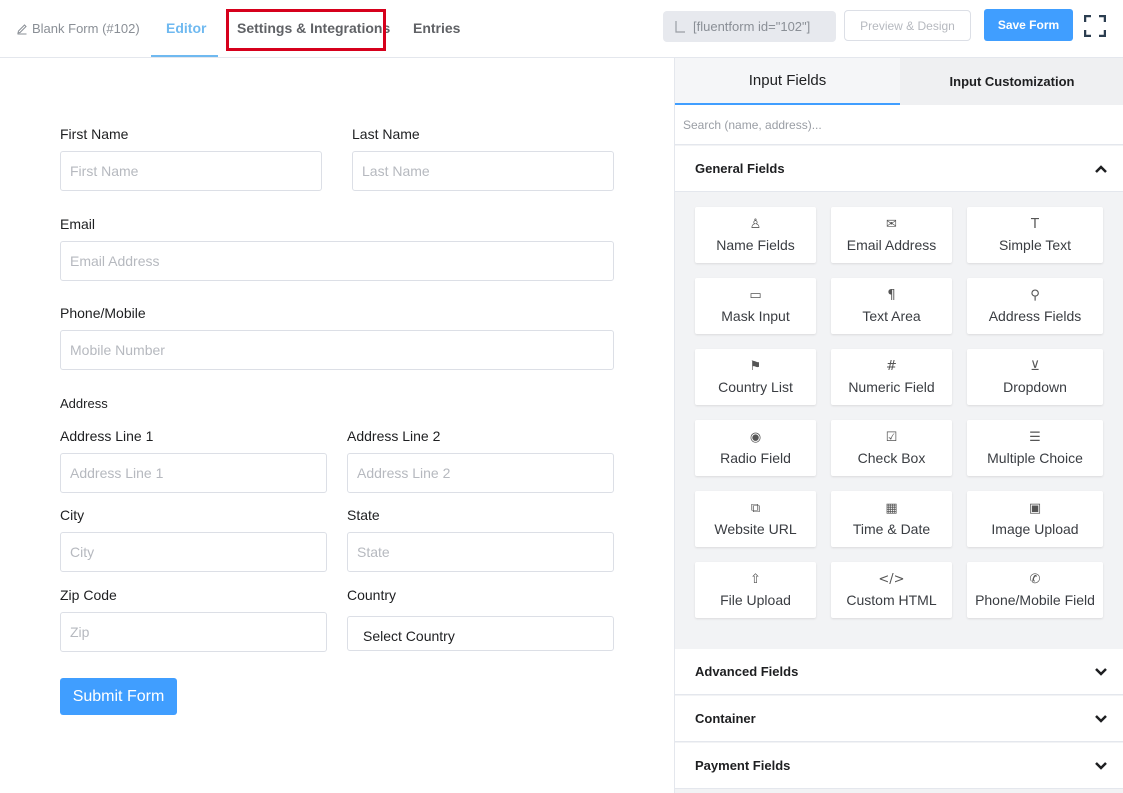 Image resolution: width=1123 pixels, height=793 pixels. I want to click on text-cursor-icon: T, so click(1035, 224).